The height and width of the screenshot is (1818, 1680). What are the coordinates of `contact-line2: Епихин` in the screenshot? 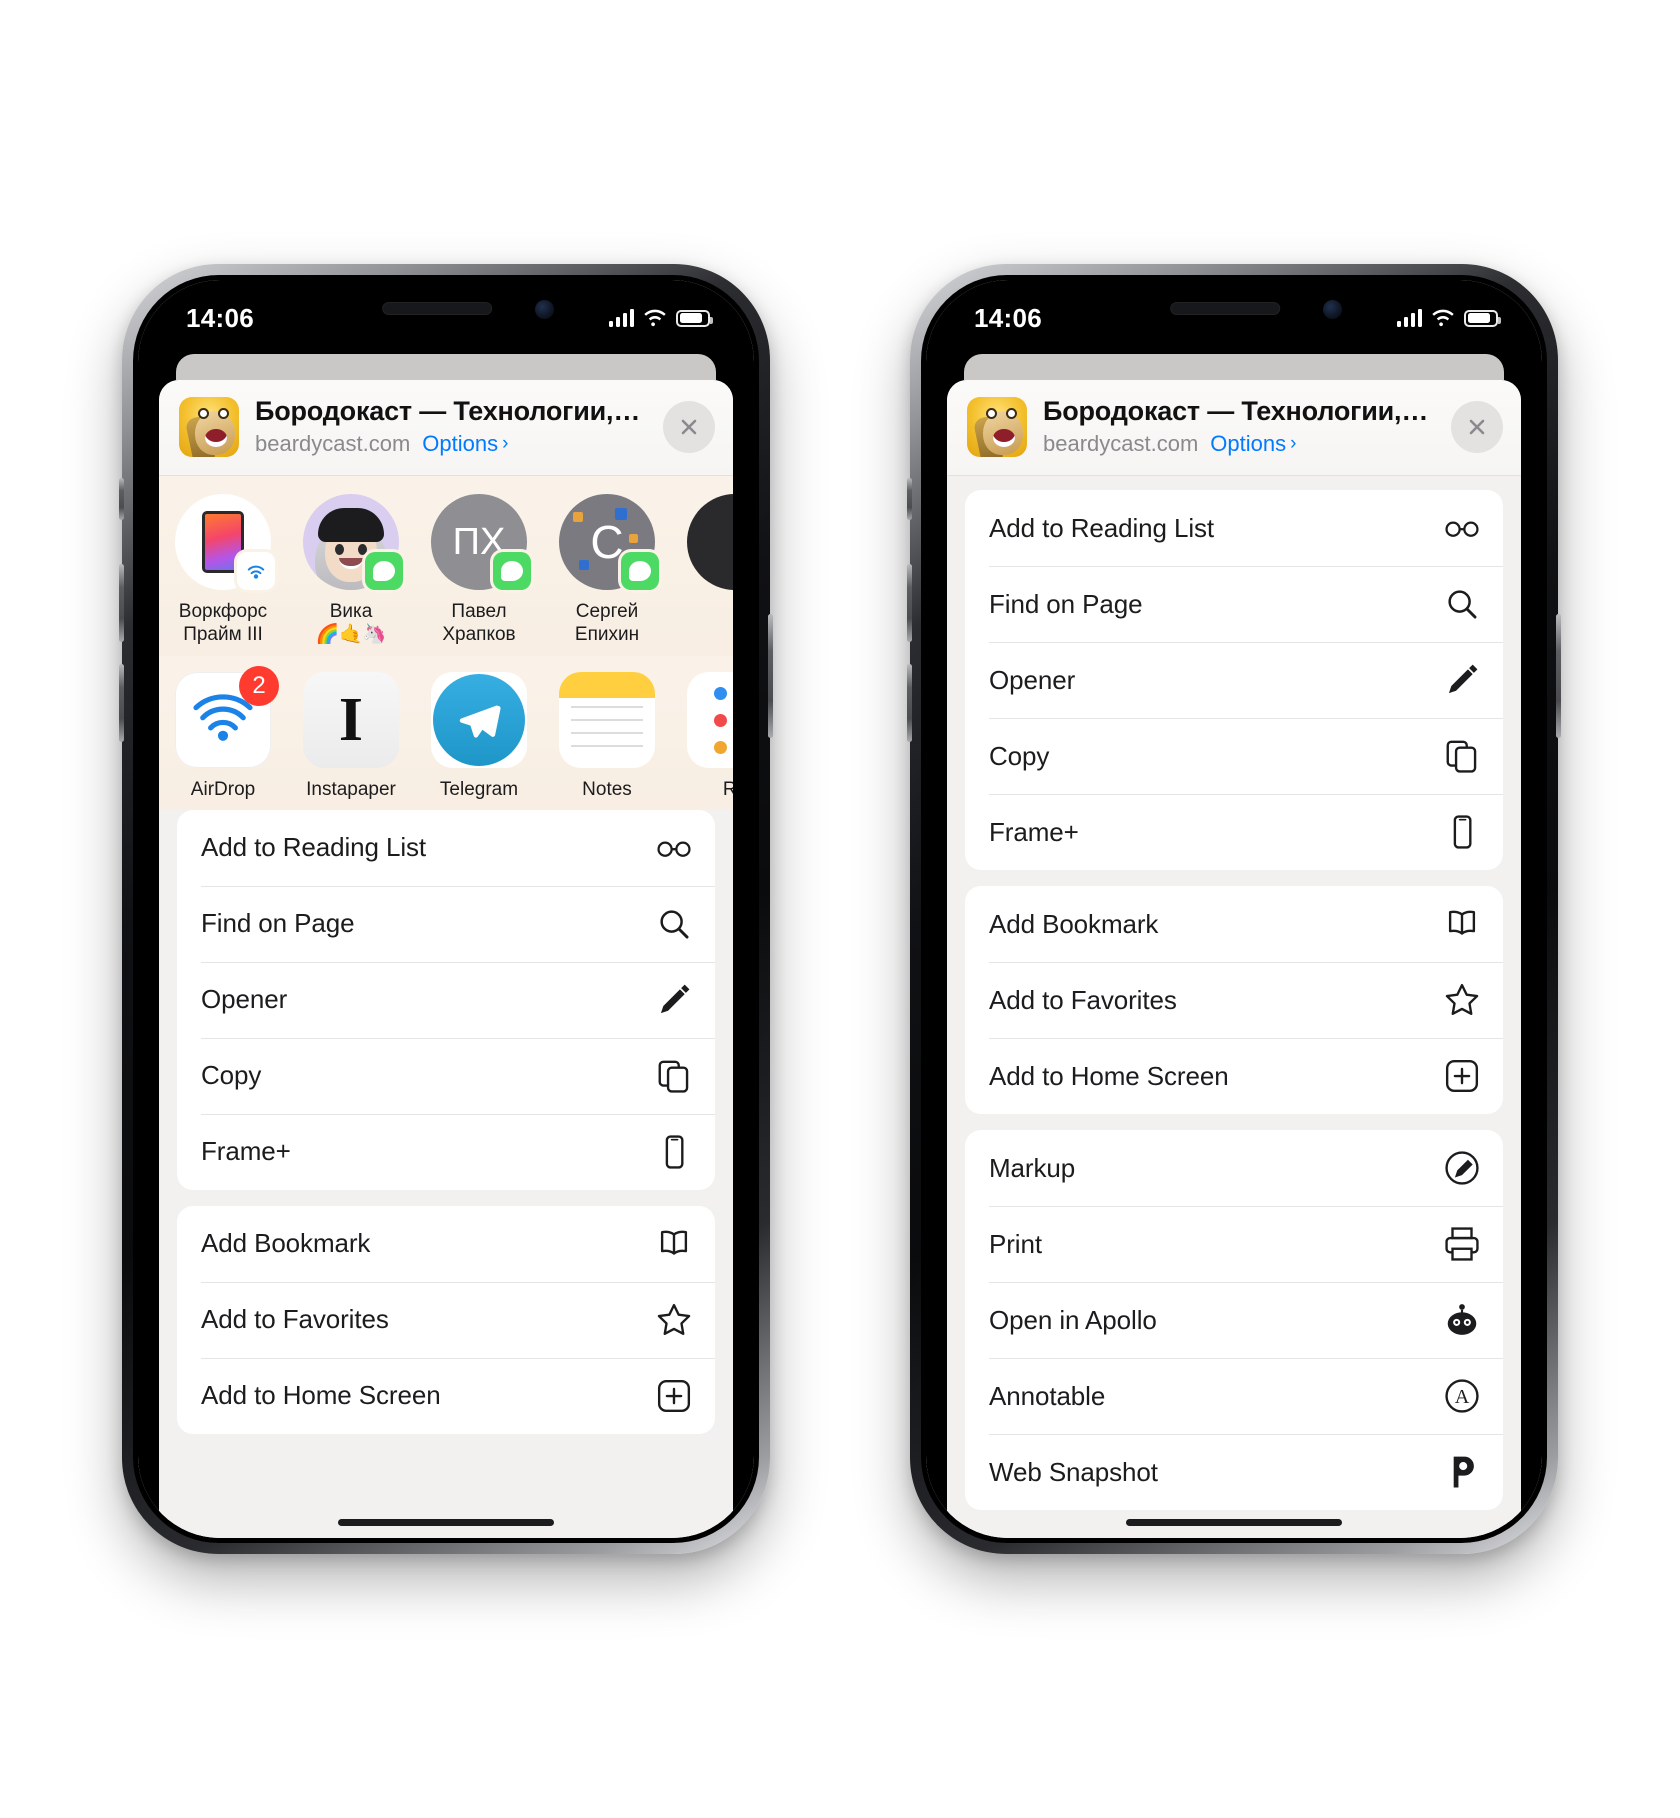 It's located at (607, 635).